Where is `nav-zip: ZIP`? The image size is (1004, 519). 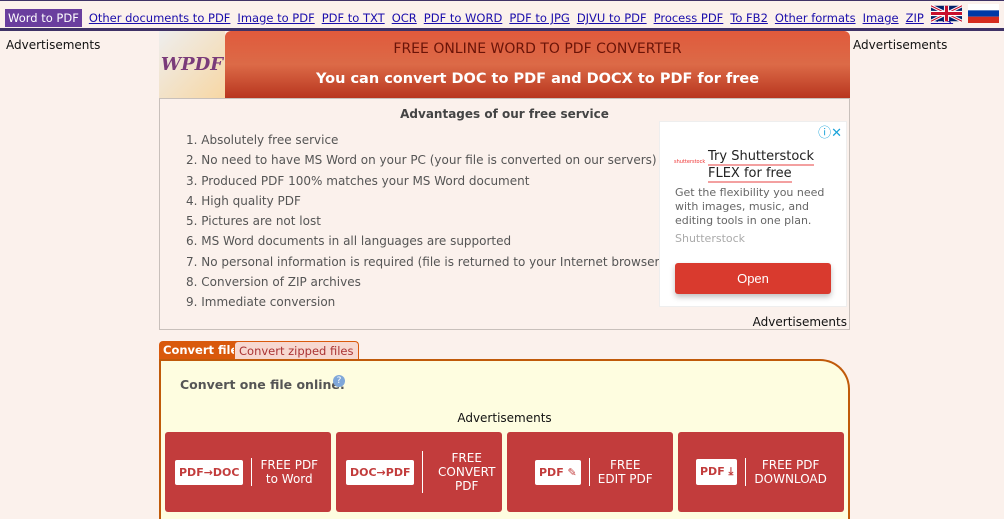
nav-zip: ZIP is located at coordinates (915, 18).